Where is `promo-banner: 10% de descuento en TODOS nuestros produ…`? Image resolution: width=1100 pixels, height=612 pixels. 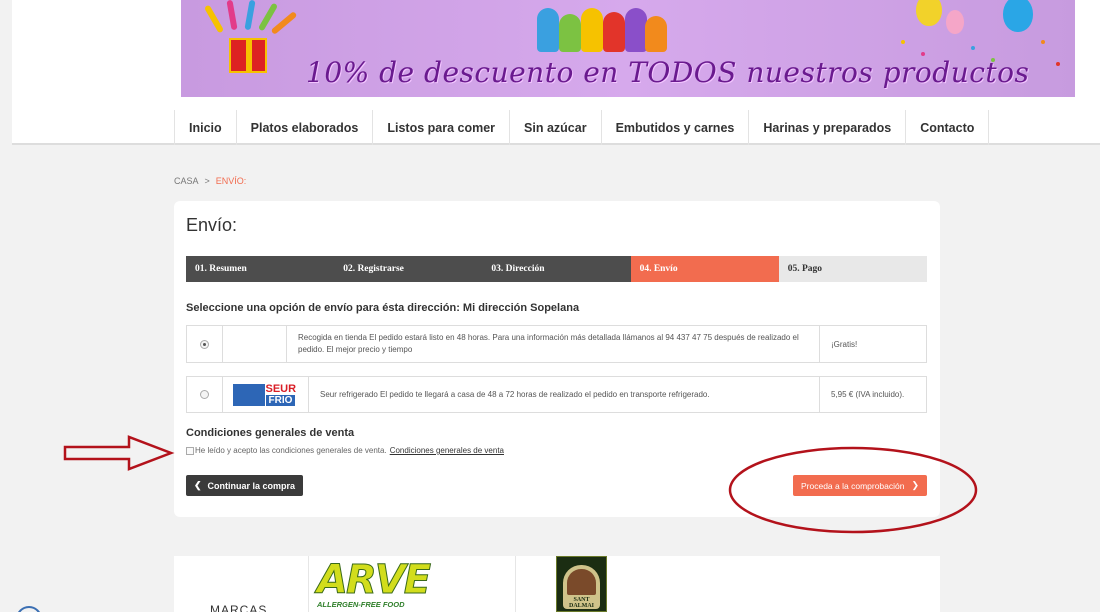
promo-banner: 10% de descuento en TODOS nuestros produ… is located at coordinates (628, 48).